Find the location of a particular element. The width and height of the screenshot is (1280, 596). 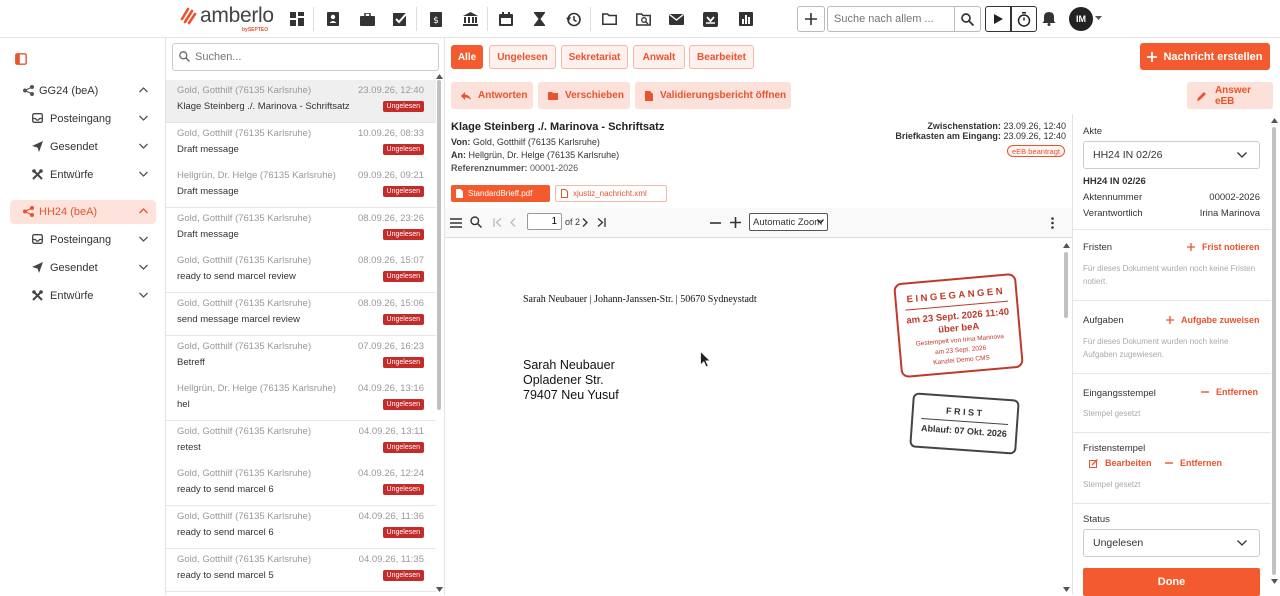

remove-received-stamp-button: Entfernen is located at coordinates (1229, 392).